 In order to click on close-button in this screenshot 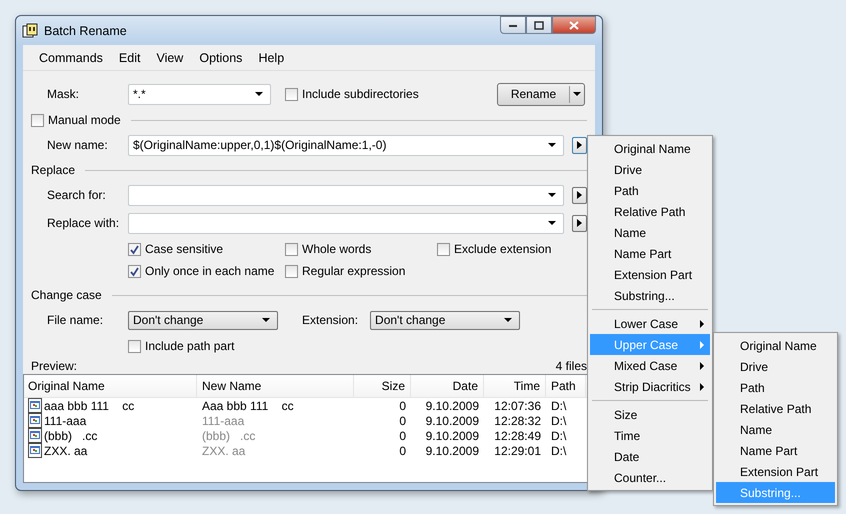, I will do `click(574, 25)`.